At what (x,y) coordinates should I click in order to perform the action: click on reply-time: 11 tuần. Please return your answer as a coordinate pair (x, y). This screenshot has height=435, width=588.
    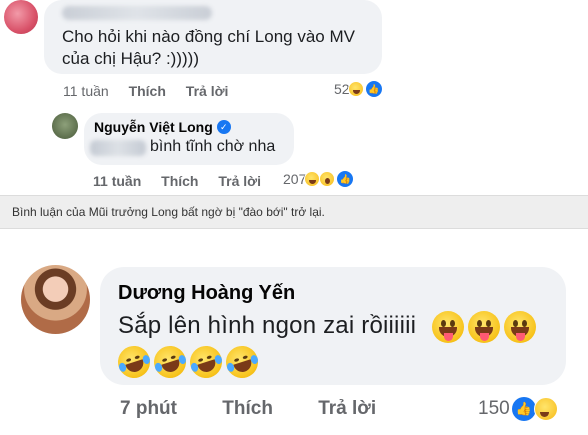
    Looking at the image, I should click on (117, 181).